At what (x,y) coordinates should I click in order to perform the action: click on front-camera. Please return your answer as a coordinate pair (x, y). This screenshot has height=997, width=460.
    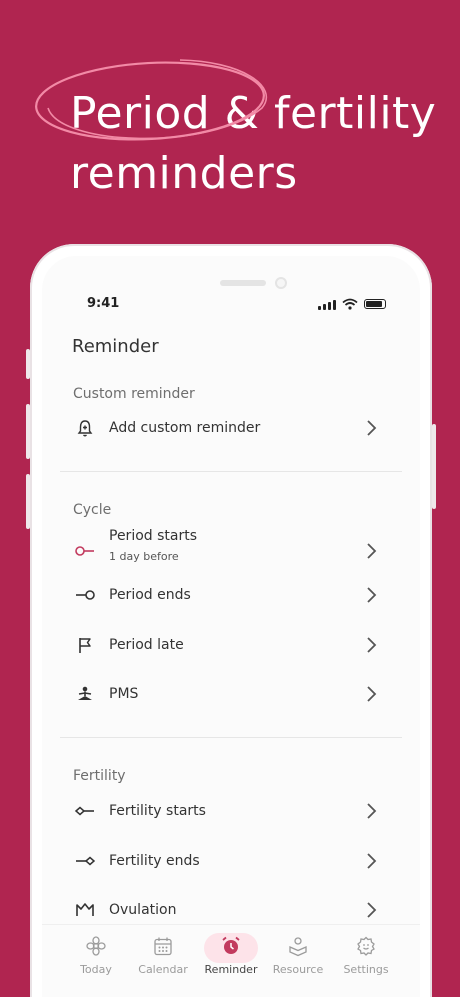
    Looking at the image, I should click on (281, 283).